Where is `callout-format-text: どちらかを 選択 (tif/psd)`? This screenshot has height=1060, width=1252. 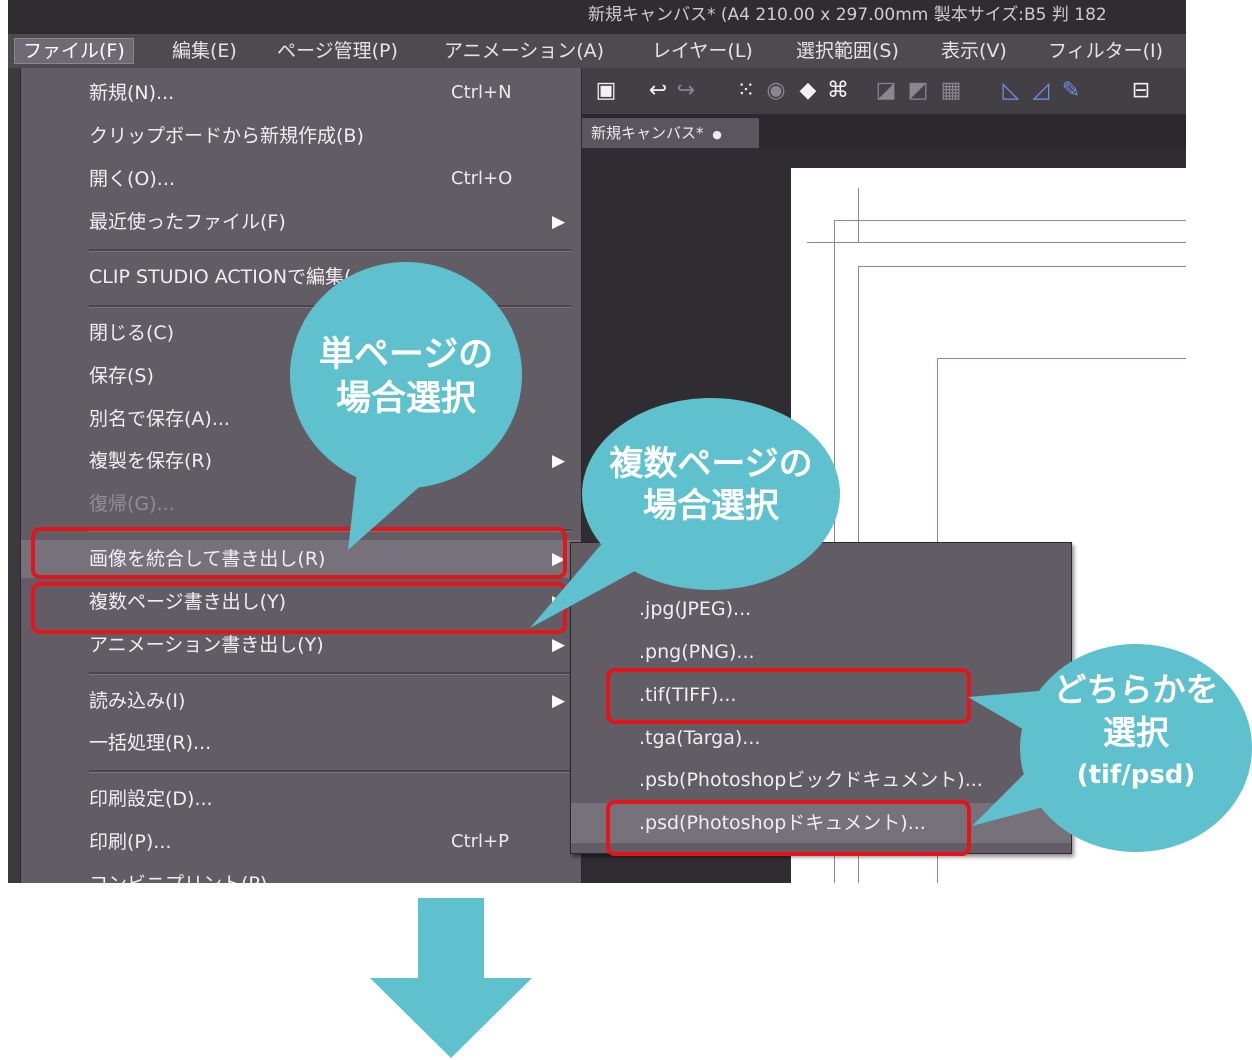
callout-format-text: どちらかを 選択 (tif/psd) is located at coordinates (1136, 732).